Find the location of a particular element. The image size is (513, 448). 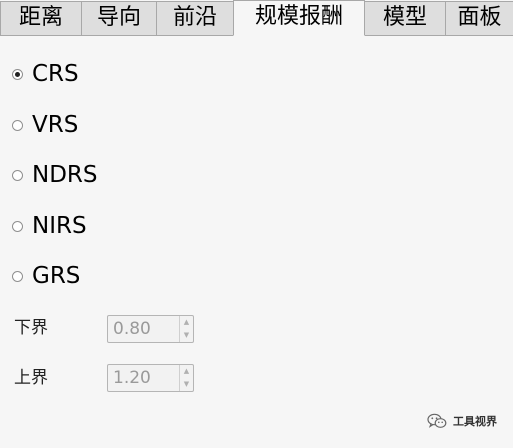

watermark-text: 工具视界 is located at coordinates (475, 421).